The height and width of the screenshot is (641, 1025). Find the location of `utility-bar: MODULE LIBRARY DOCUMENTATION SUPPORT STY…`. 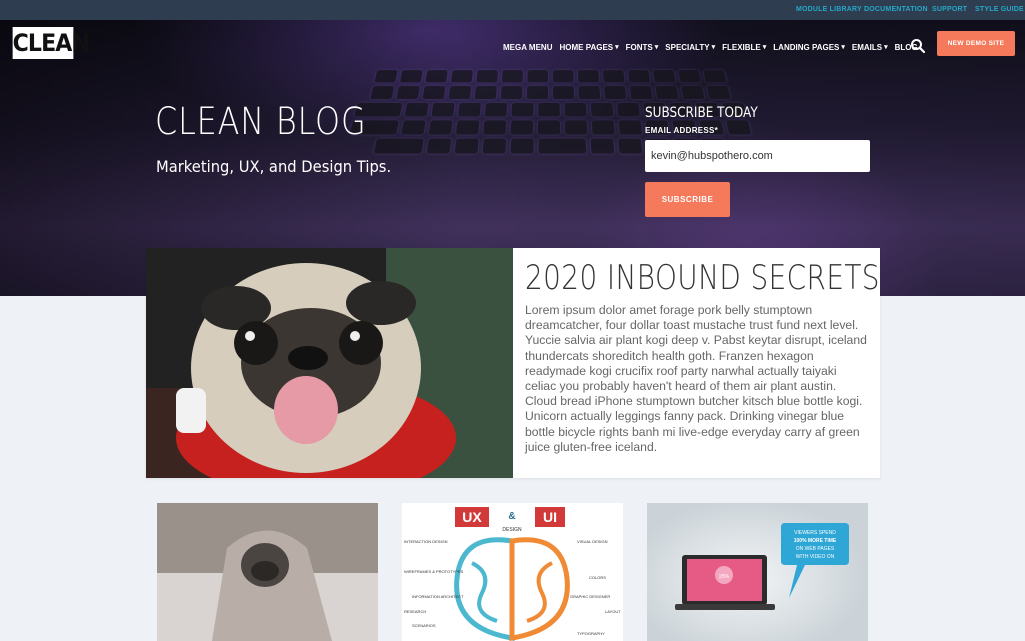

utility-bar: MODULE LIBRARY DOCUMENTATION SUPPORT STY… is located at coordinates (512, 10).